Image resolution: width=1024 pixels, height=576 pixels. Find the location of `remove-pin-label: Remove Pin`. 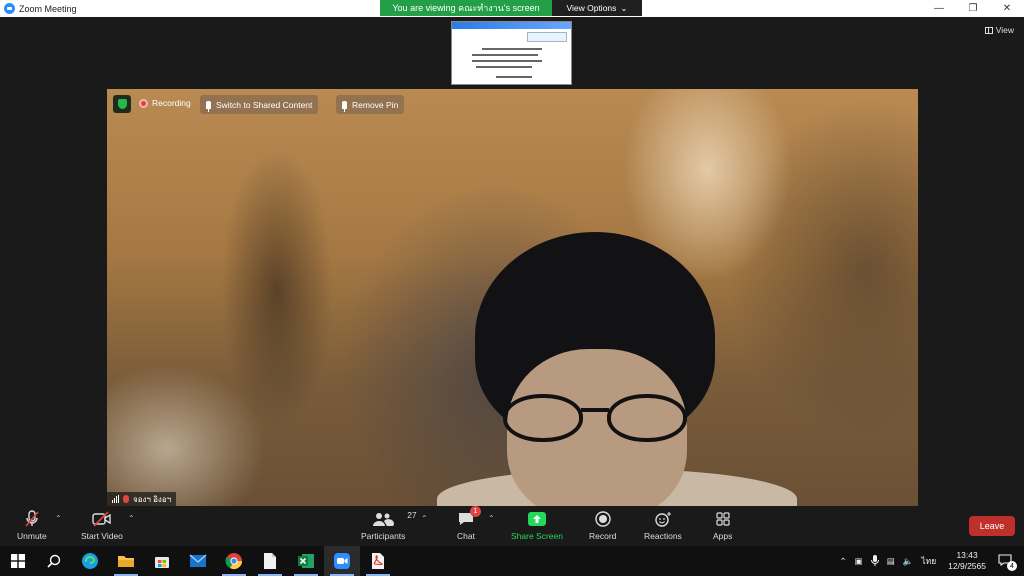

remove-pin-label: Remove Pin is located at coordinates (375, 104).